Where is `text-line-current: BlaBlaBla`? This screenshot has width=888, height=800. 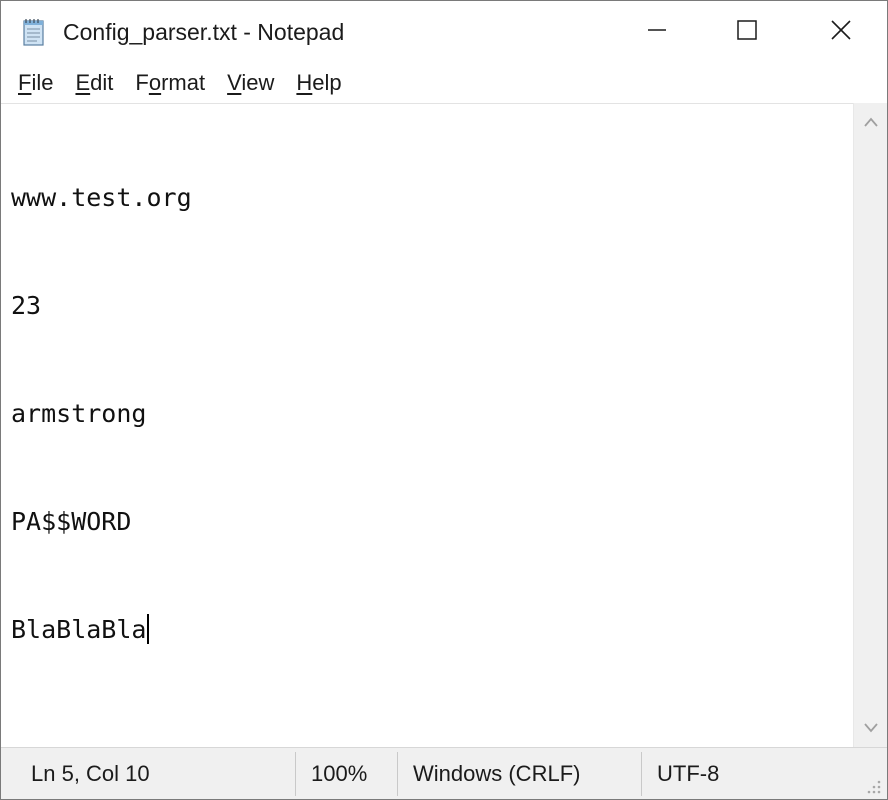 text-line-current: BlaBlaBla is located at coordinates (432, 630).